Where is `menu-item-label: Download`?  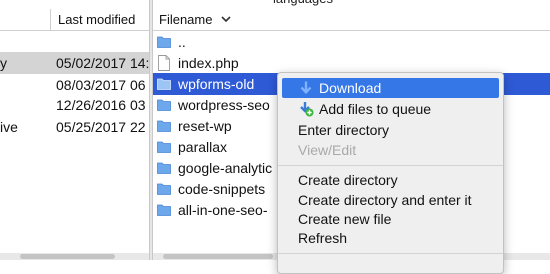 menu-item-label: Download is located at coordinates (350, 88).